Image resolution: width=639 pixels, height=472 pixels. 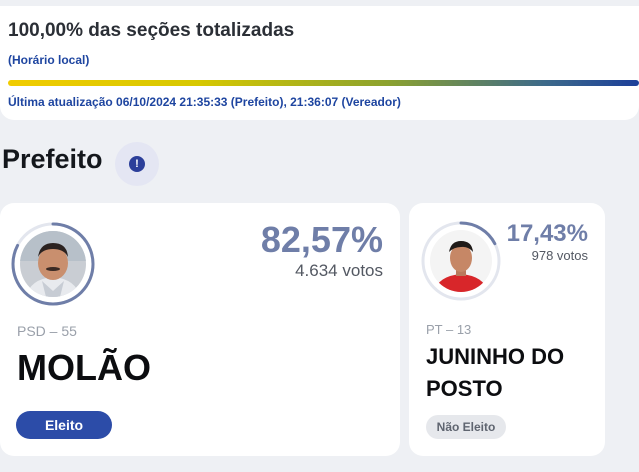 What do you see at coordinates (321, 239) in the screenshot?
I see `vote-percentage: 82,57%` at bounding box center [321, 239].